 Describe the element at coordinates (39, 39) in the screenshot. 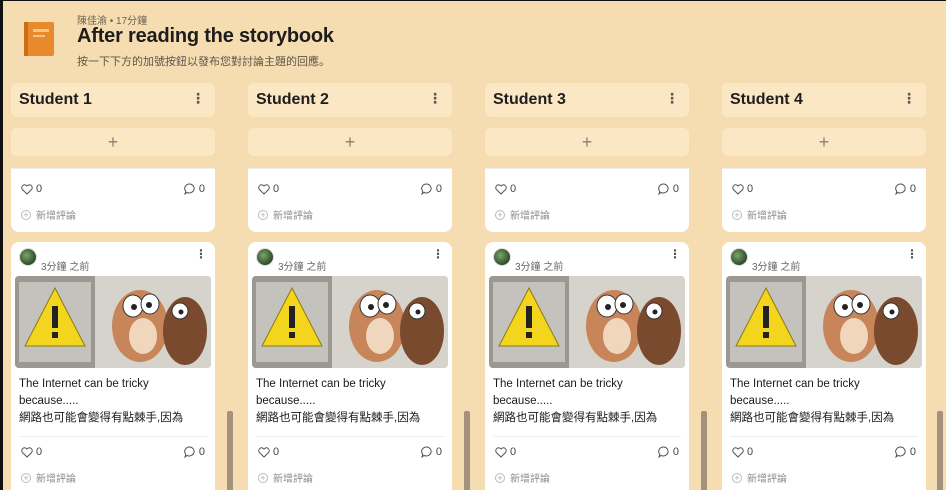

I see `book-icon` at that location.